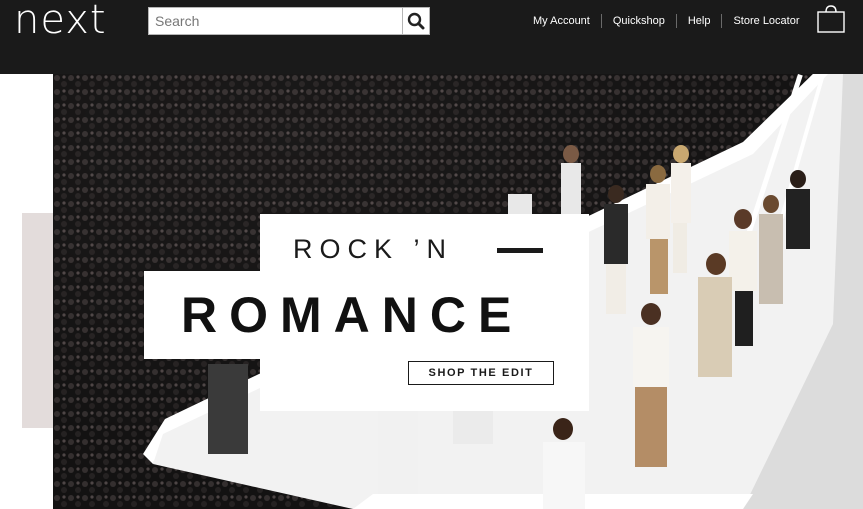 The height and width of the screenshot is (509, 863). Describe the element at coordinates (638, 21) in the screenshot. I see `nav-quickshop: Quickshop` at that location.